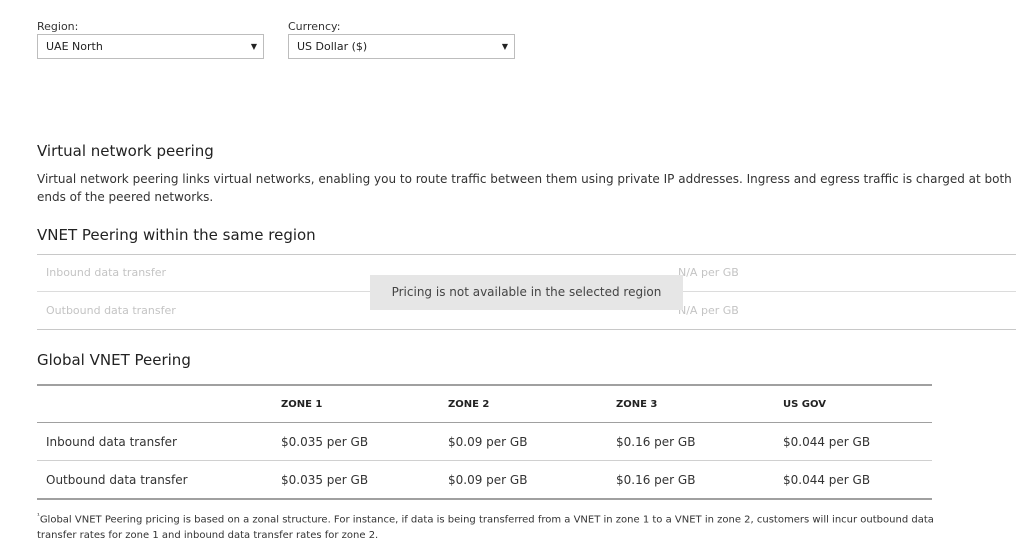  I want to click on column-header-usgov: US GOV, so click(857, 403).